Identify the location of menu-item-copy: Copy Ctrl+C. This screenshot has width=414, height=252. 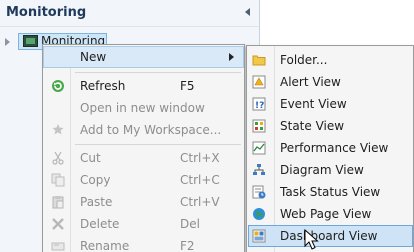
(143, 180).